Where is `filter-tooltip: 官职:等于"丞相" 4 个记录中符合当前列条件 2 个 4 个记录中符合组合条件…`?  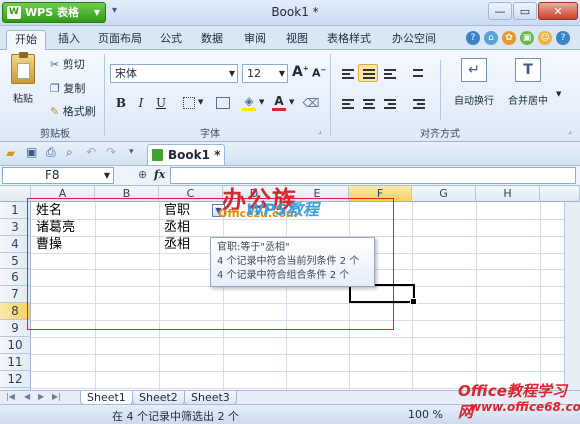
filter-tooltip: 官职:等于"丞相" 4 个记录中符合当前列条件 2 个 4 个记录中符合组合条件… is located at coordinates (292, 262).